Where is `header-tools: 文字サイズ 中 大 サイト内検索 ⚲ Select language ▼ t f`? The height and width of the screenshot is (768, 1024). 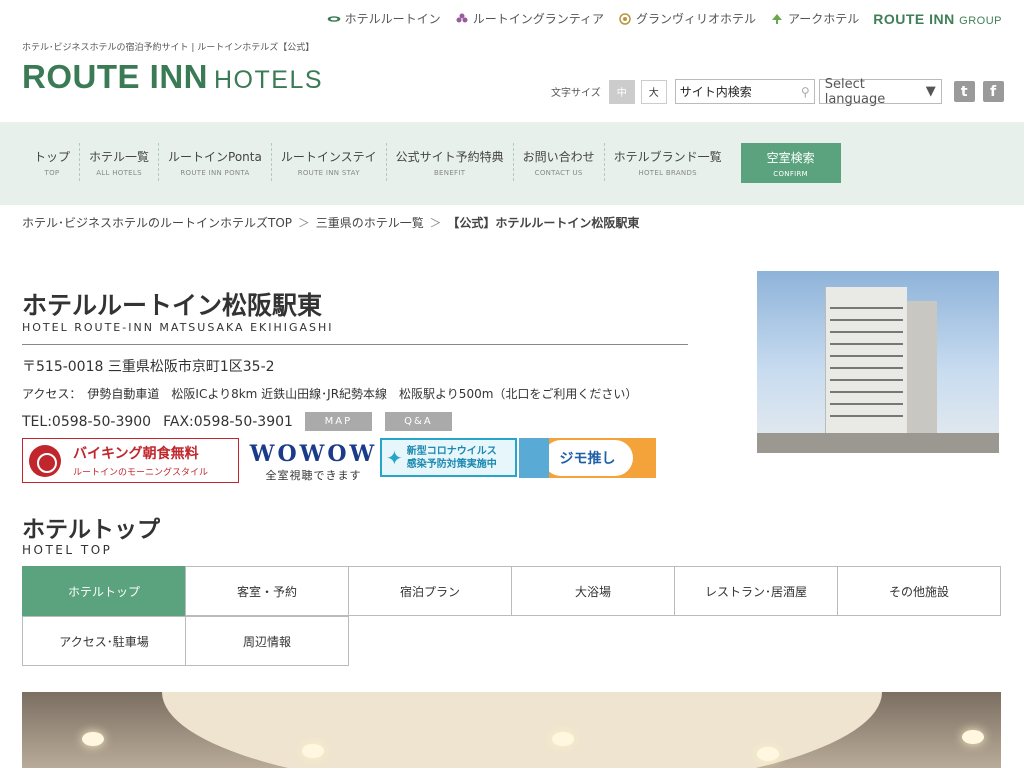 header-tools: 文字サイズ 中 大 サイト内検索 ⚲ Select language ▼ t f is located at coordinates (777, 91).